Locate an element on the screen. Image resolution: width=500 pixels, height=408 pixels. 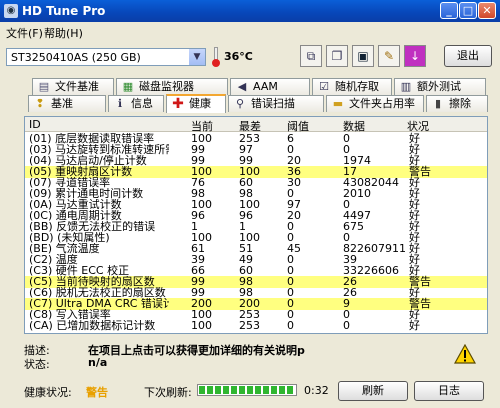
row-status: 好 is located at coordinates (414, 325).